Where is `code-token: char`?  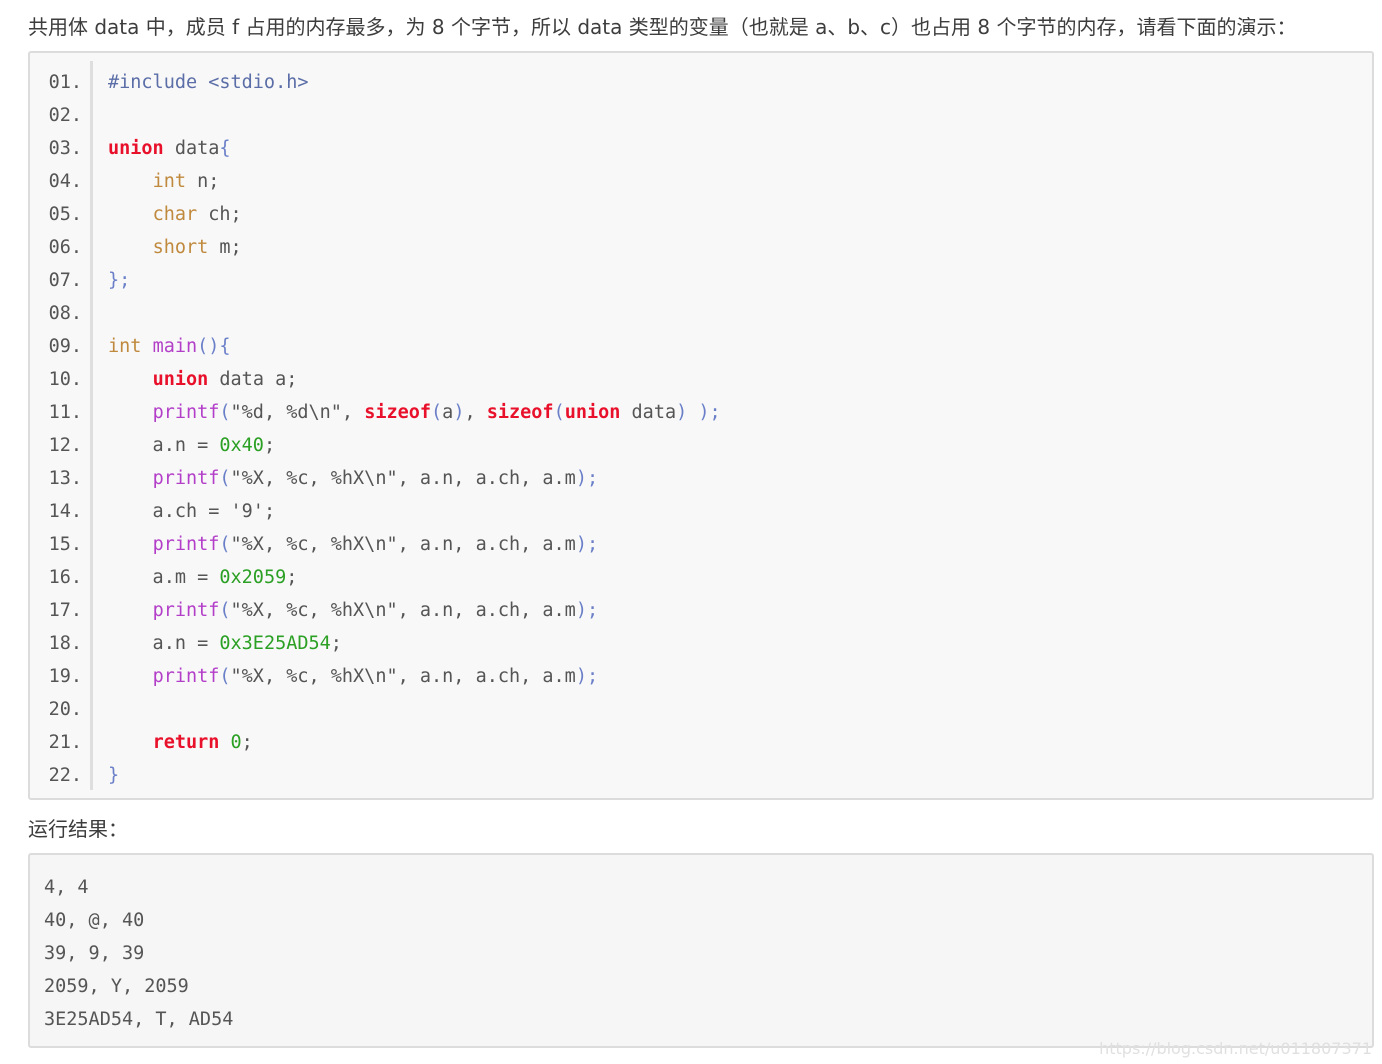
code-token: char is located at coordinates (175, 214).